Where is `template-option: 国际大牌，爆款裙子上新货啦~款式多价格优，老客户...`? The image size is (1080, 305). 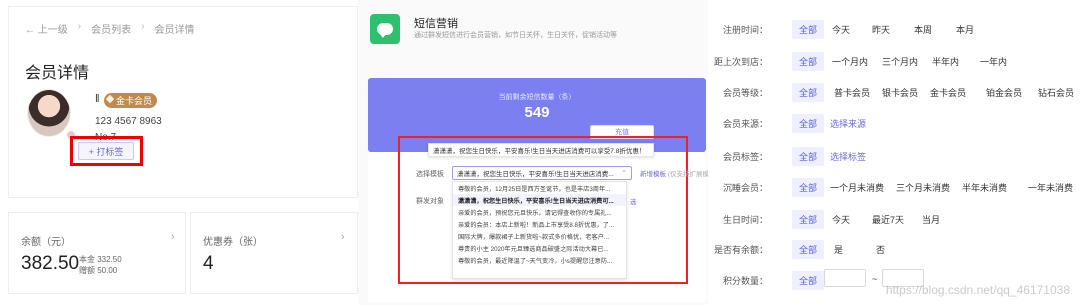 template-option: 国际大牌，爆款裙子上新货啦~款式多价格优，老客户... is located at coordinates (539, 236).